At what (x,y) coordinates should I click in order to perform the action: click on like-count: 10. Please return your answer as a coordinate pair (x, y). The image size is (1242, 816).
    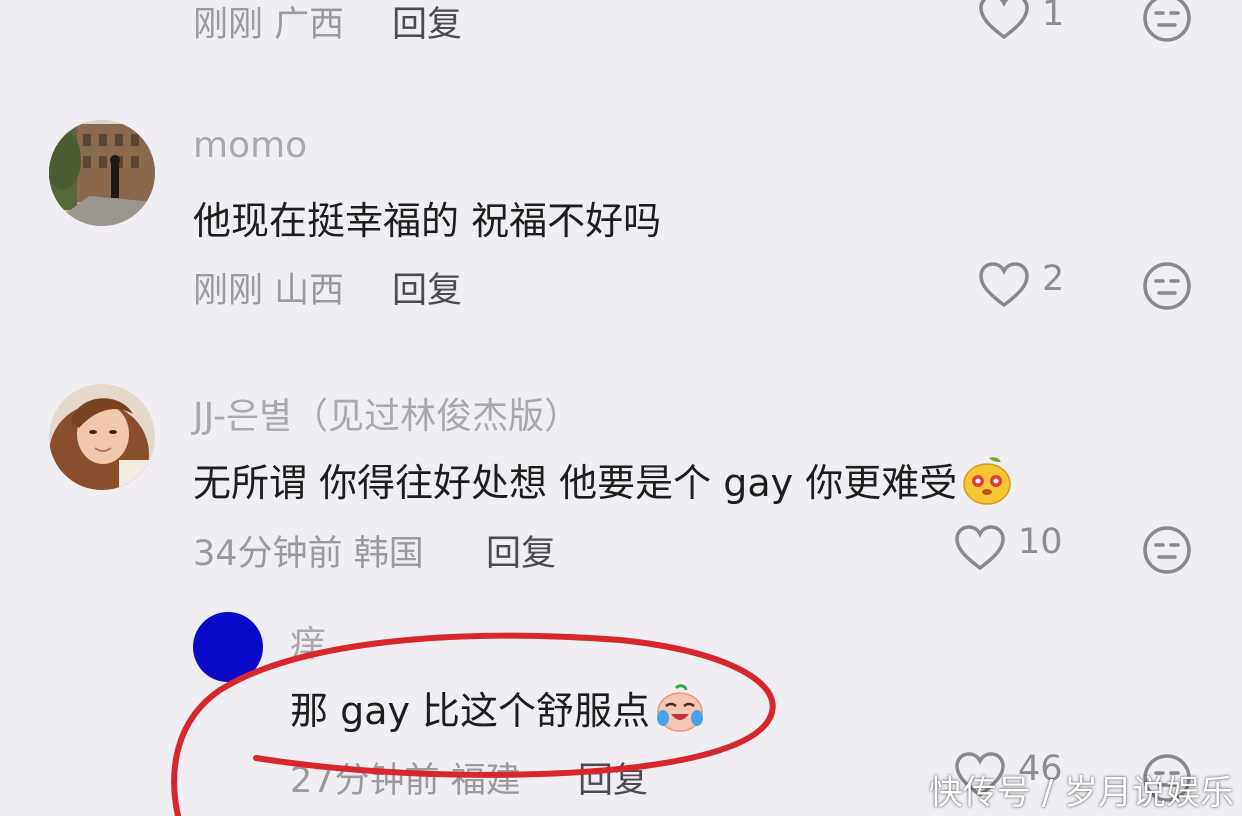
    Looking at the image, I should click on (1040, 542).